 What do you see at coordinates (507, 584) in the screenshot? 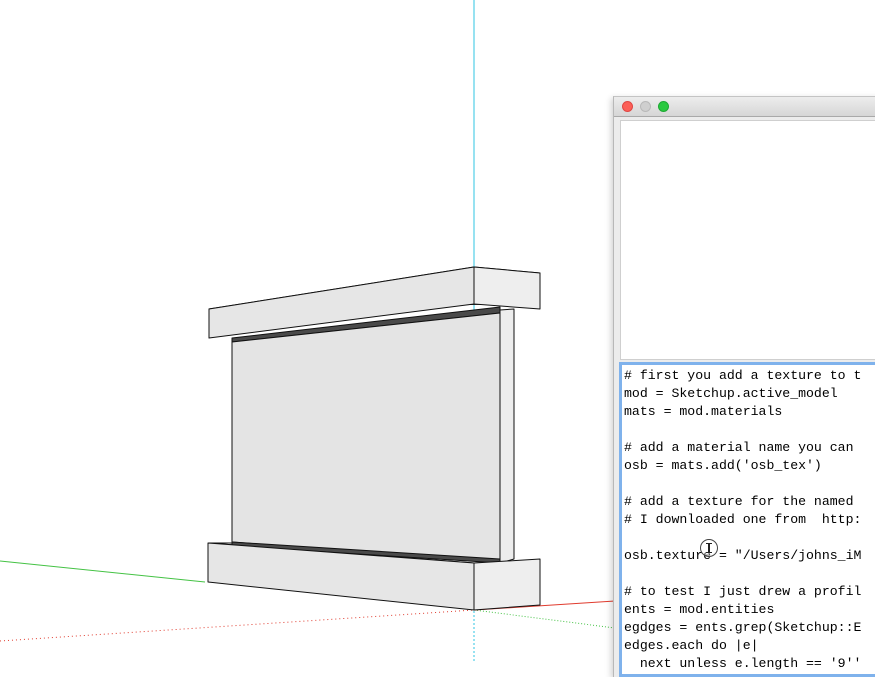
I see `bottom-flange-side-face` at bounding box center [507, 584].